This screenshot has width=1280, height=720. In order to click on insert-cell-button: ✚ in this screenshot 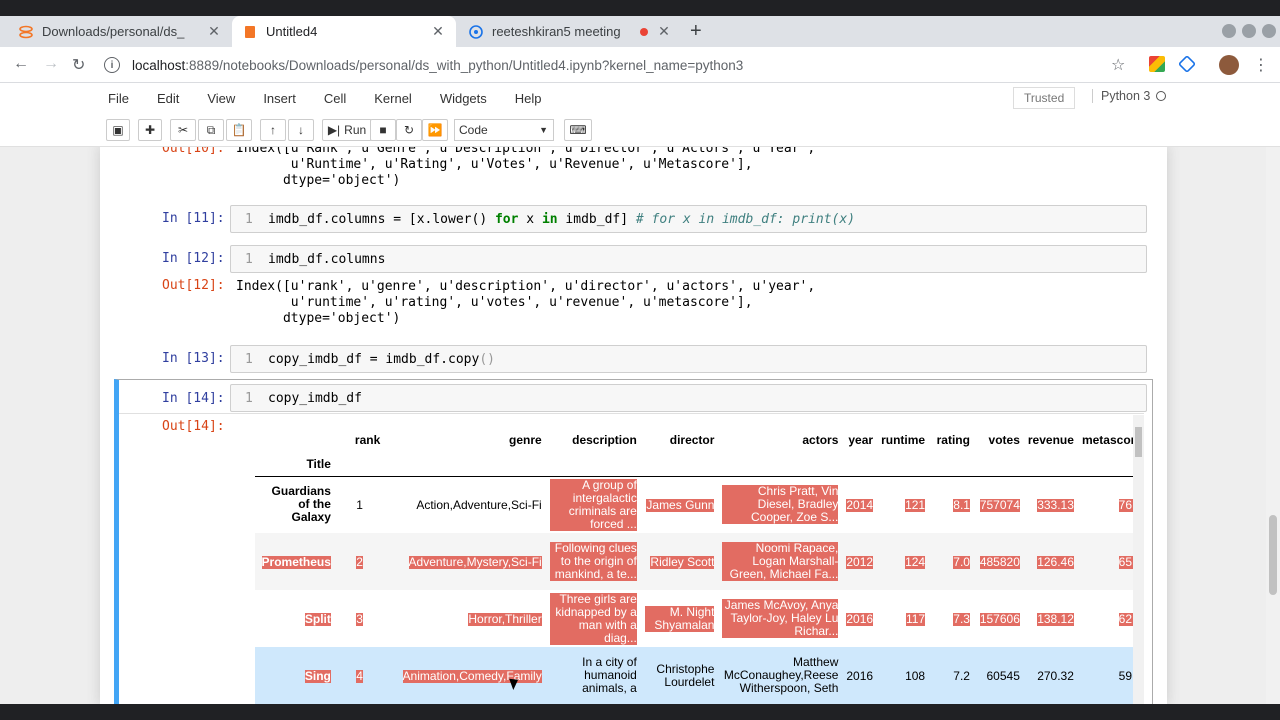, I will do `click(150, 130)`.